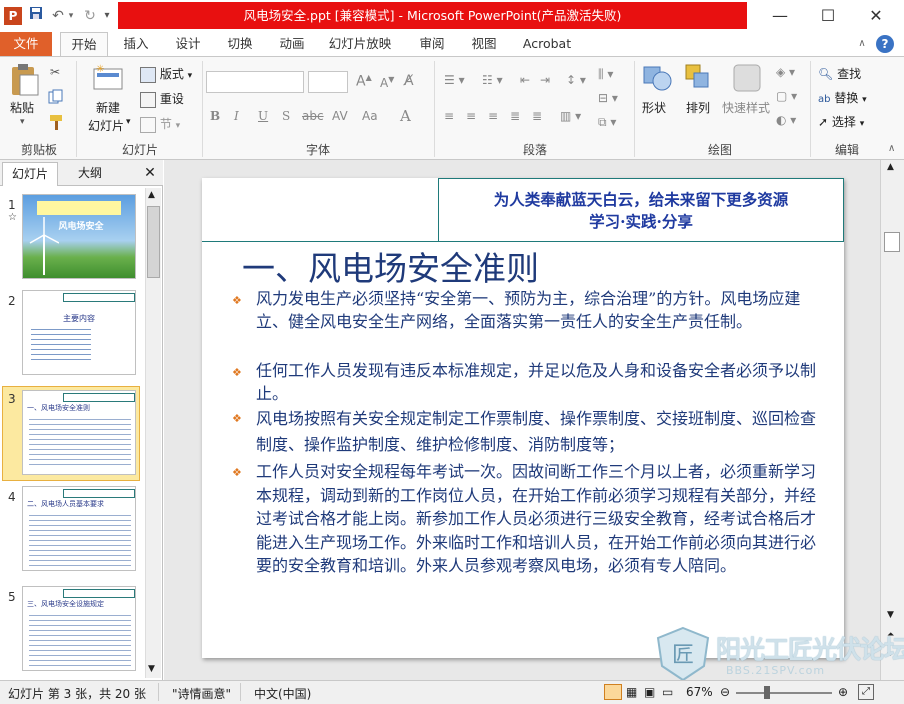 This screenshot has height=704, width=904. What do you see at coordinates (84, 44) in the screenshot?
I see `tab-home: 开始` at bounding box center [84, 44].